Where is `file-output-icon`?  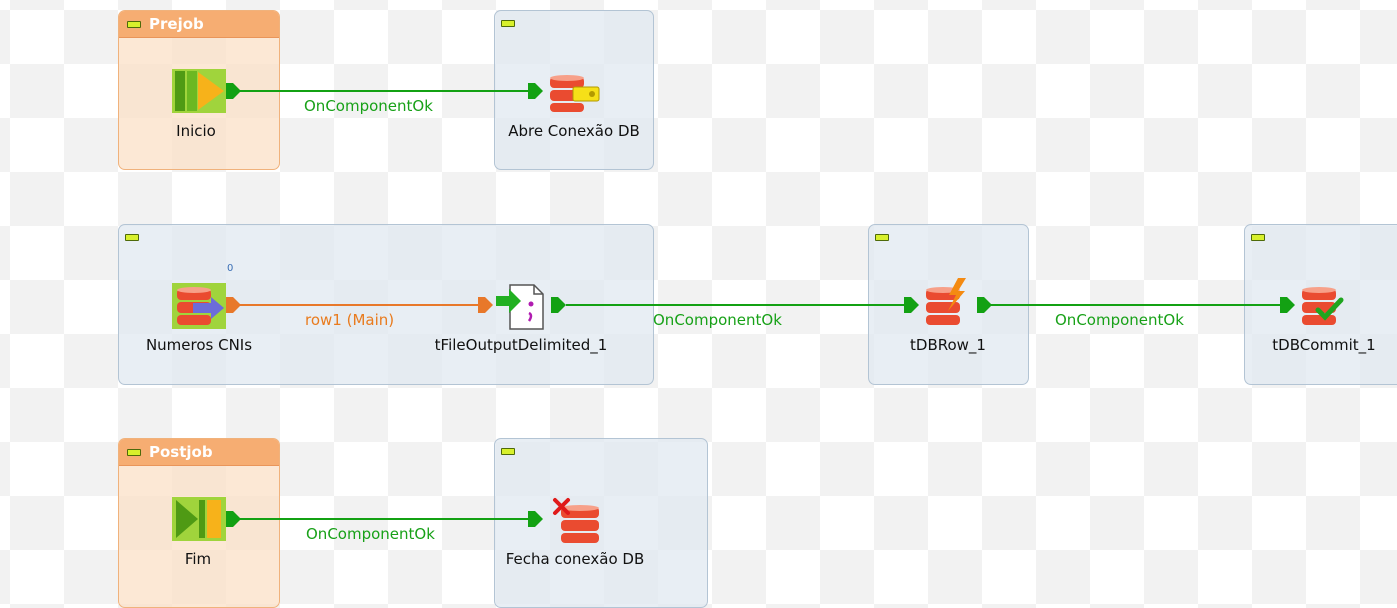
file-output-icon is located at coordinates (520, 307).